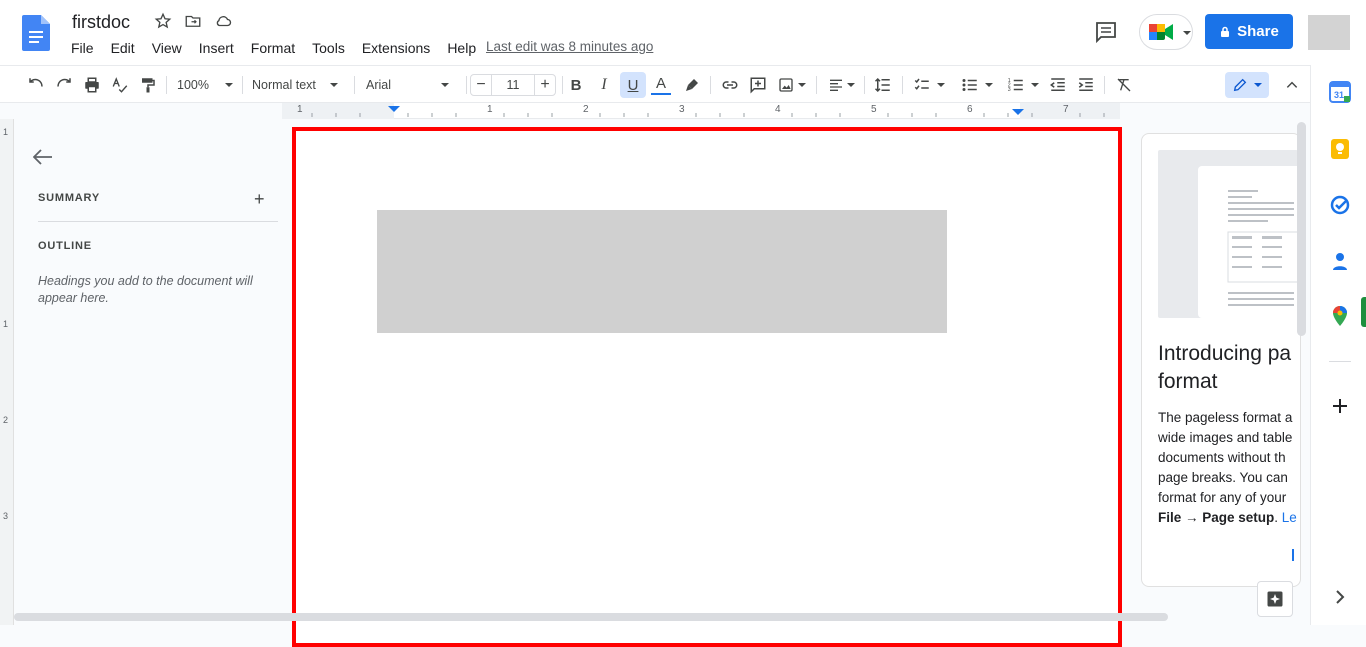 This screenshot has width=1366, height=647. Describe the element at coordinates (874, 109) in the screenshot. I see `ruler-label: 5` at that location.